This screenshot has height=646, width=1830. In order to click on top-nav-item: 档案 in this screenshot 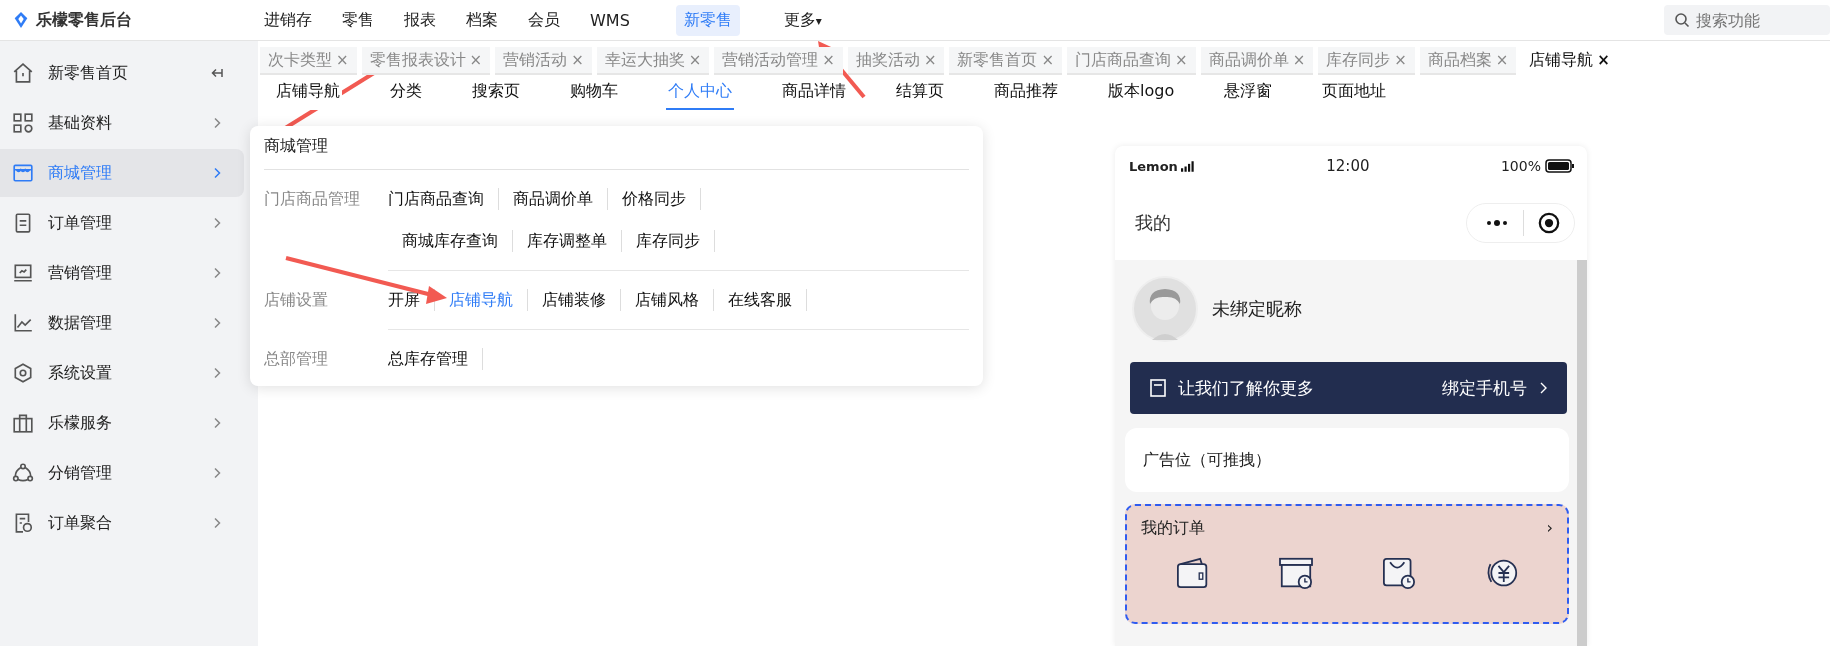, I will do `click(482, 20)`.